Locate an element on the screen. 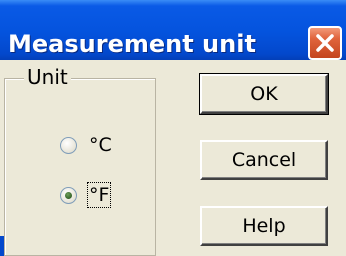 The width and height of the screenshot is (346, 256). radio-label-celsius: °C is located at coordinates (100, 145).